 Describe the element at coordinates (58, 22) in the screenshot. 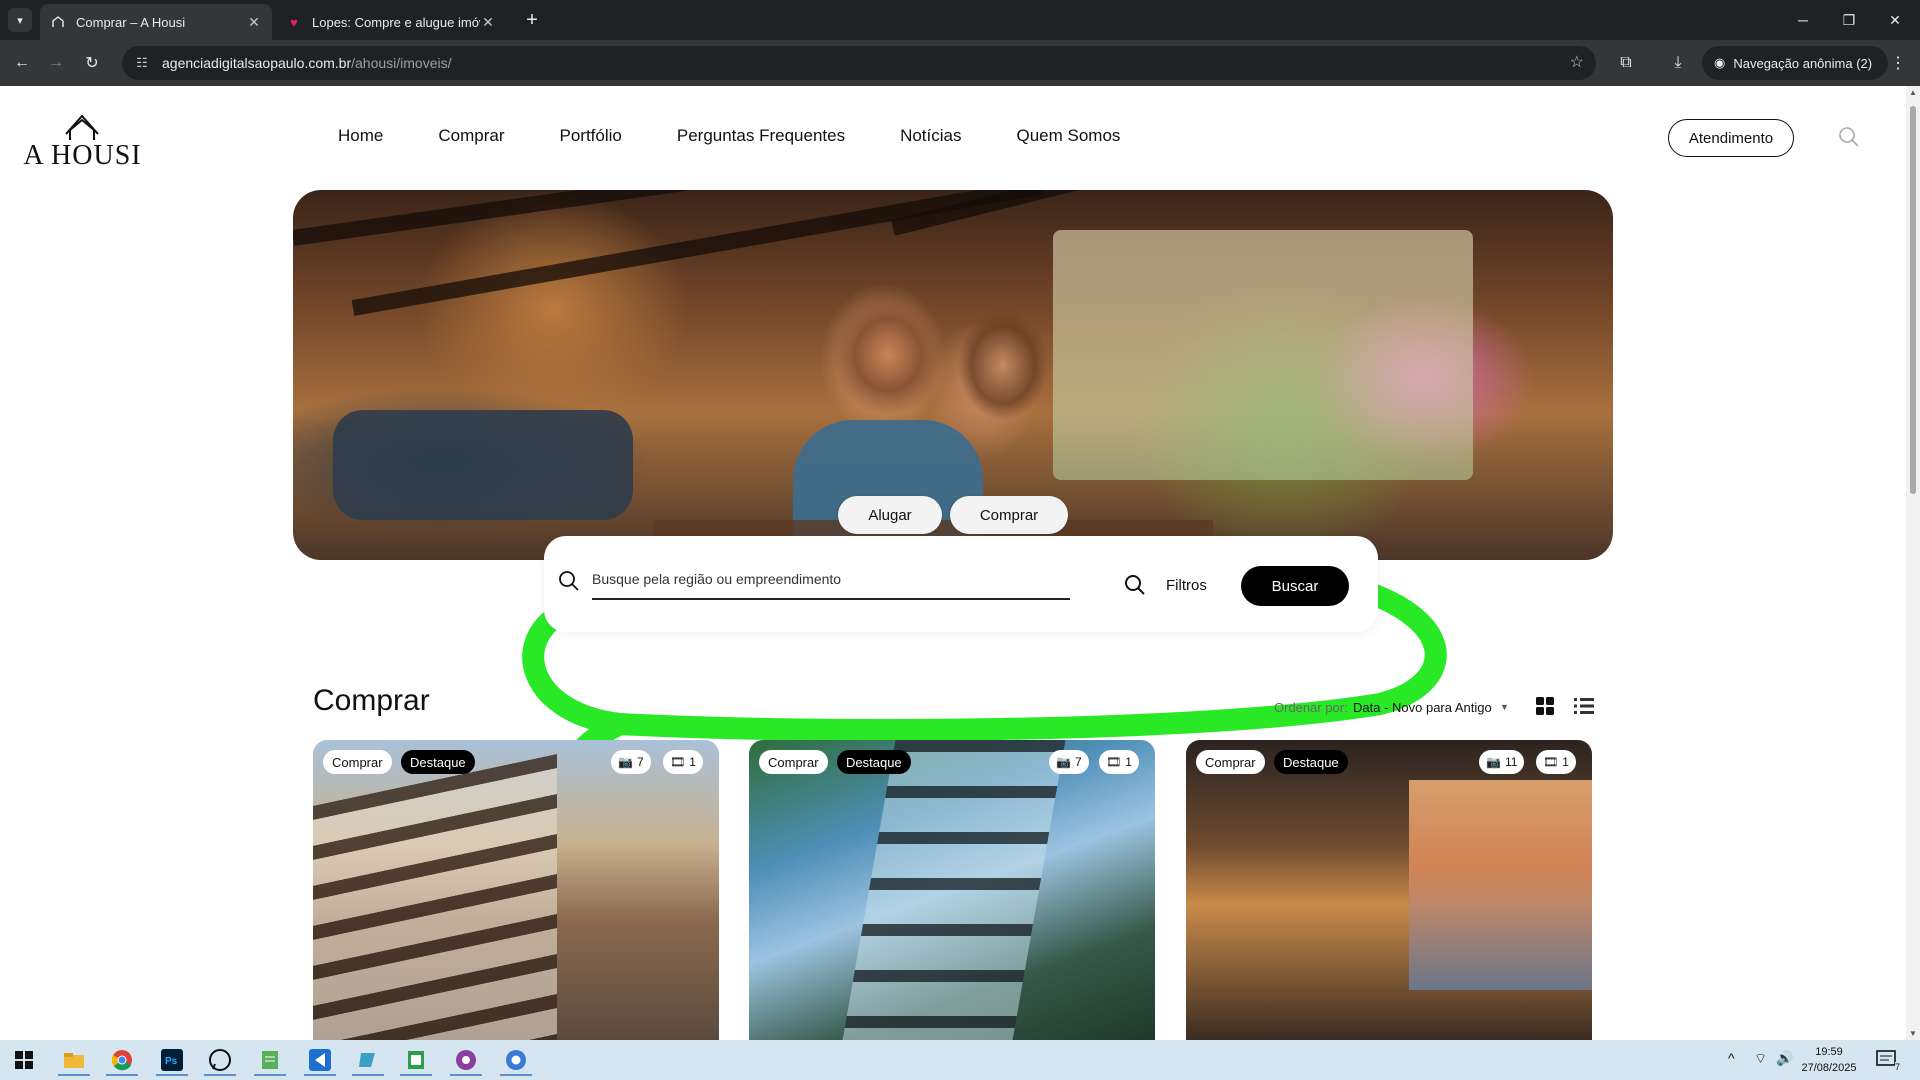

I see `housi-logo-icon` at that location.